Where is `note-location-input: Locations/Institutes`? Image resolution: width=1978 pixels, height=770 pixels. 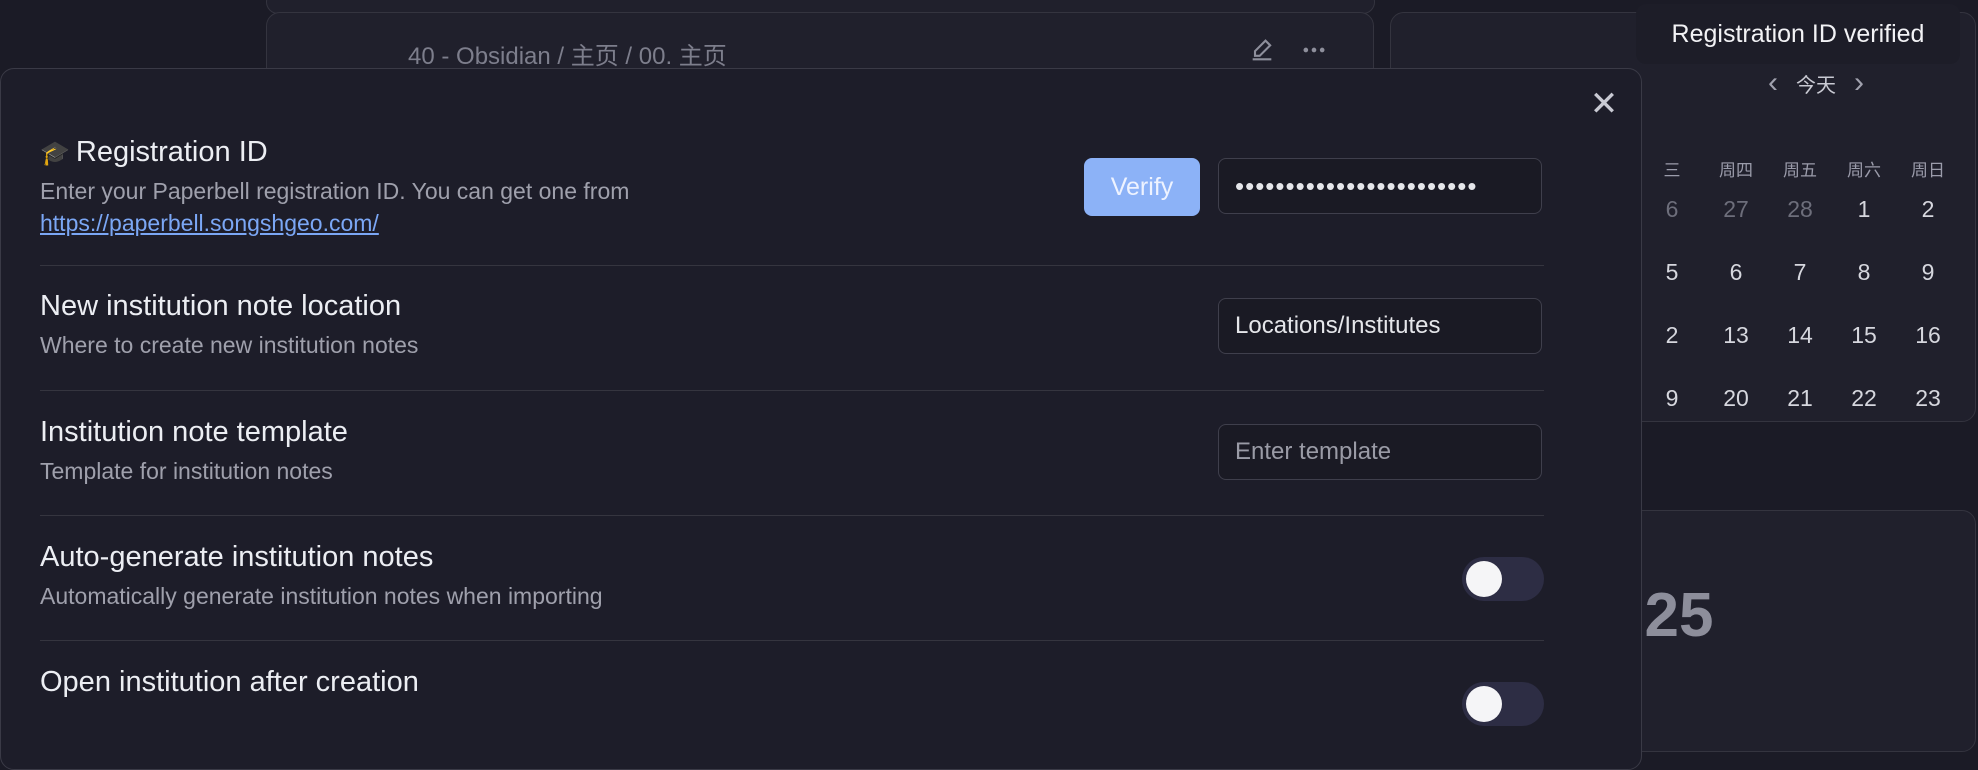 note-location-input: Locations/Institutes is located at coordinates (1380, 326).